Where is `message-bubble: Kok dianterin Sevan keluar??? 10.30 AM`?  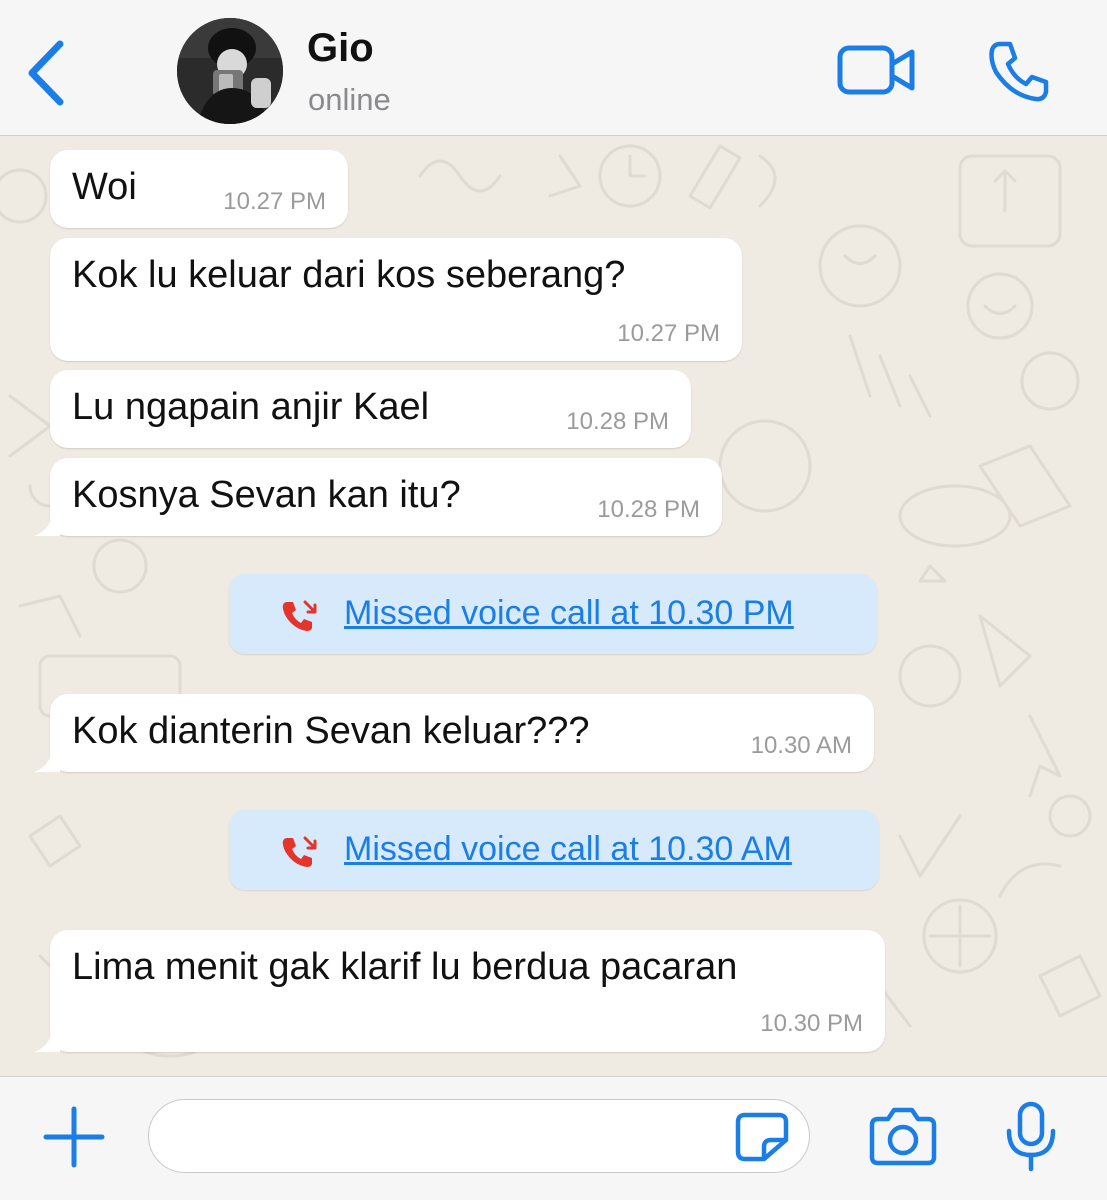 message-bubble: Kok dianterin Sevan keluar??? 10.30 AM is located at coordinates (454, 733).